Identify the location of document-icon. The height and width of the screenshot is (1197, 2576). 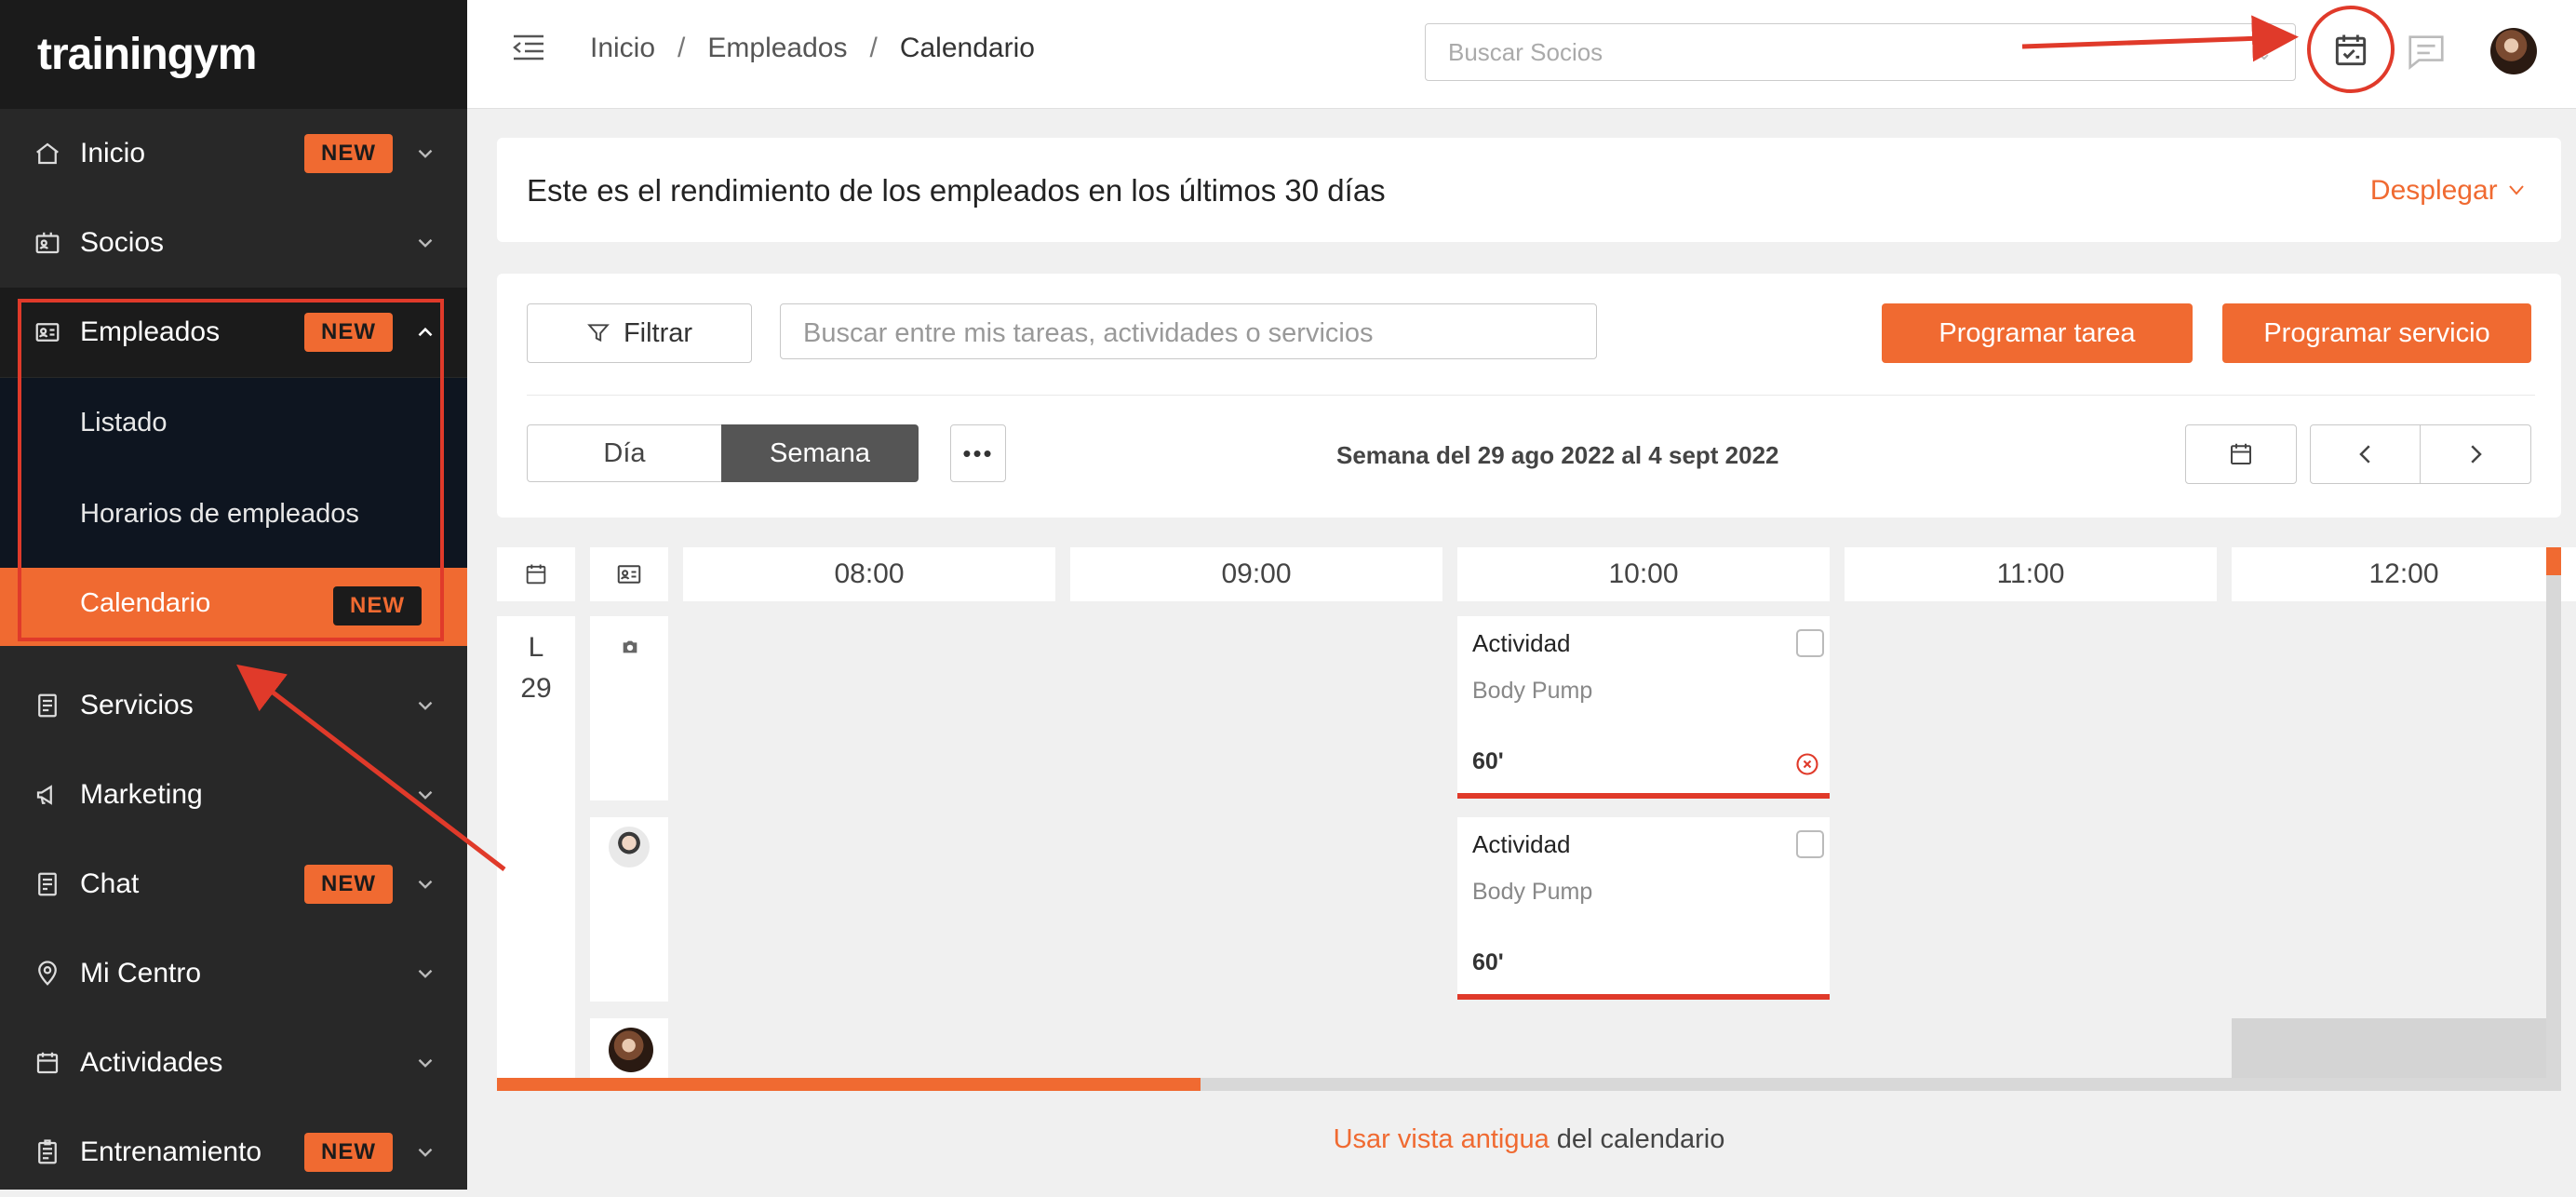
(47, 706).